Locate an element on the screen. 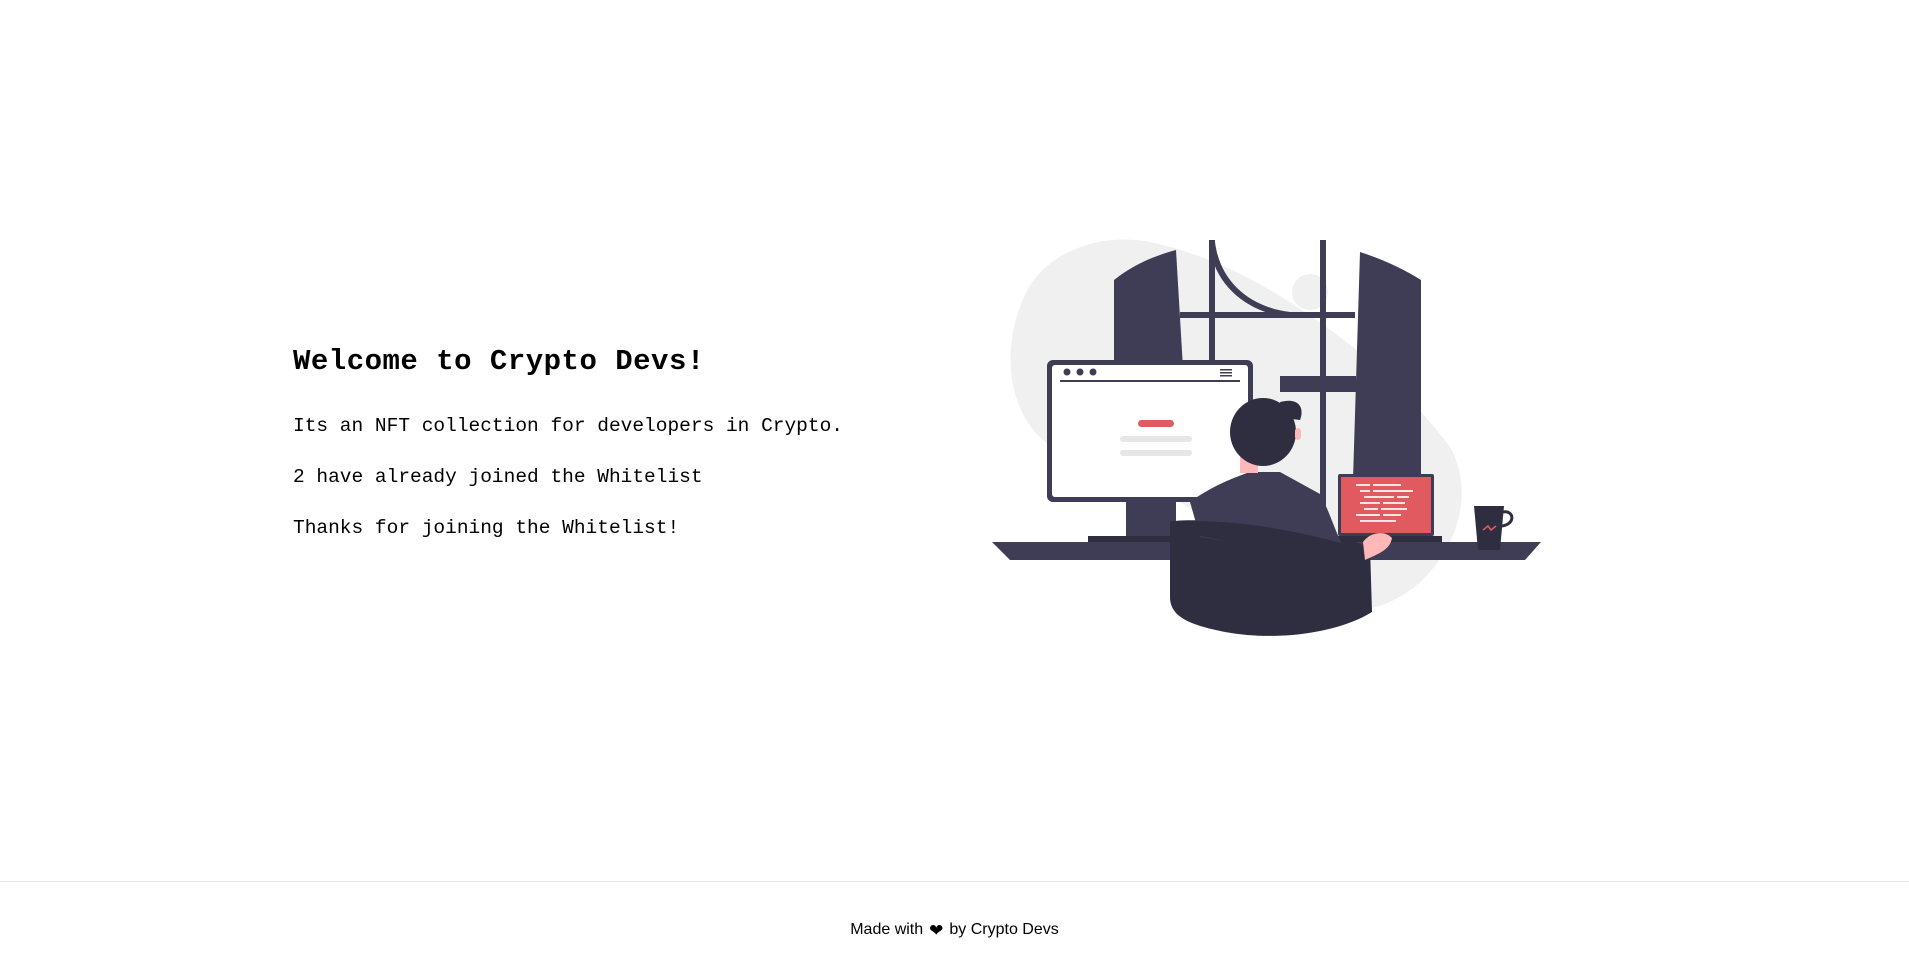  monitor-screen is located at coordinates (1150, 431).